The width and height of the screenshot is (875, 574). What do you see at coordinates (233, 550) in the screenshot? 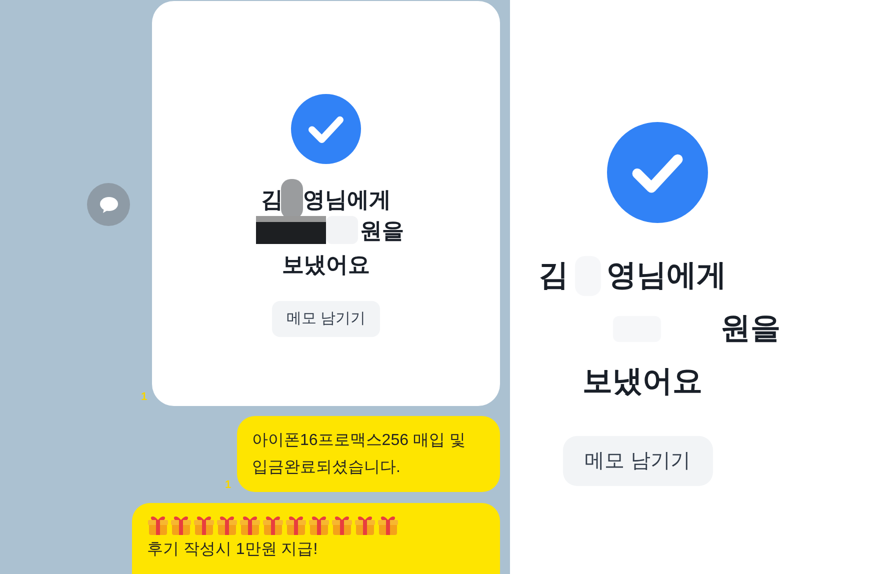
I see `message-text: 후기 작성시 1만원 지급!` at bounding box center [233, 550].